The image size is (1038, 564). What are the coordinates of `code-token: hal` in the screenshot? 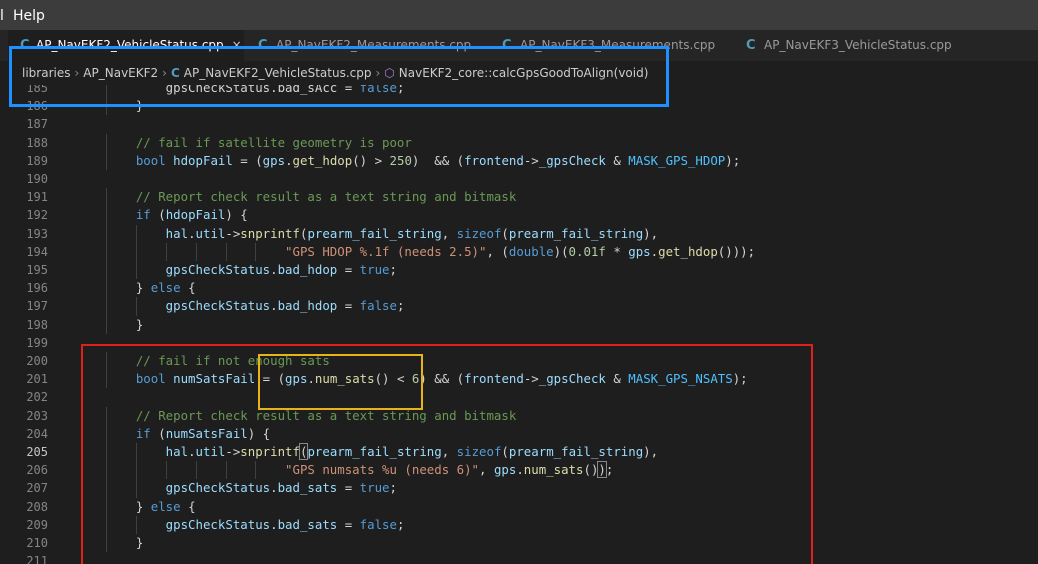 It's located at (147, 451).